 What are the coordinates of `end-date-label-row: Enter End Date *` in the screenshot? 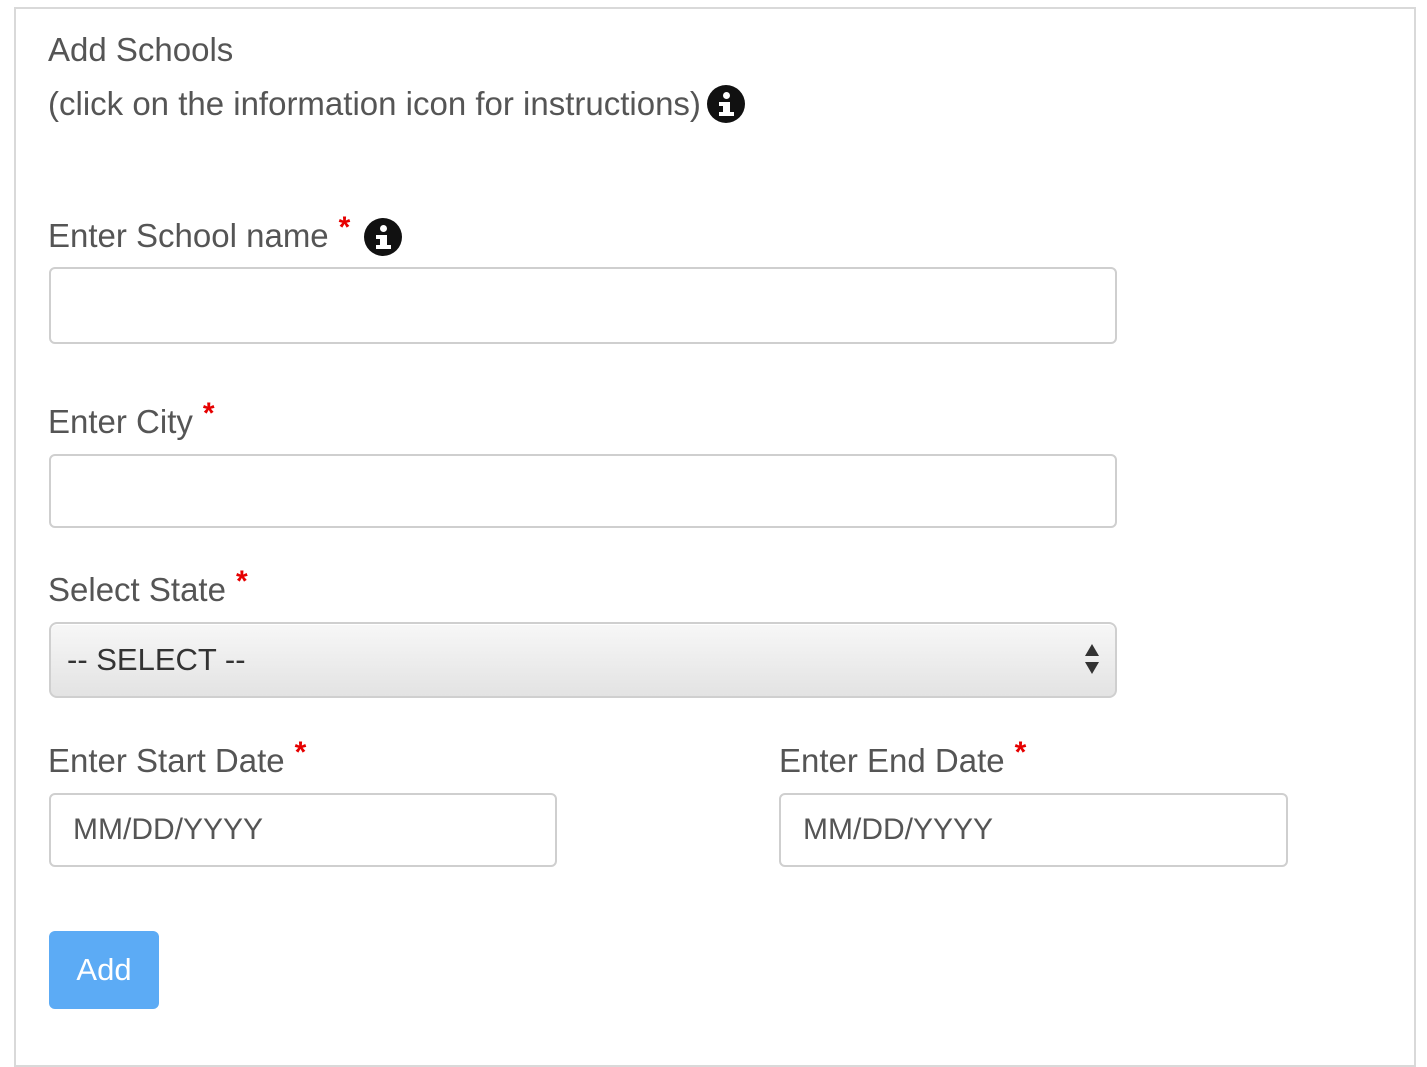 It's located at (903, 758).